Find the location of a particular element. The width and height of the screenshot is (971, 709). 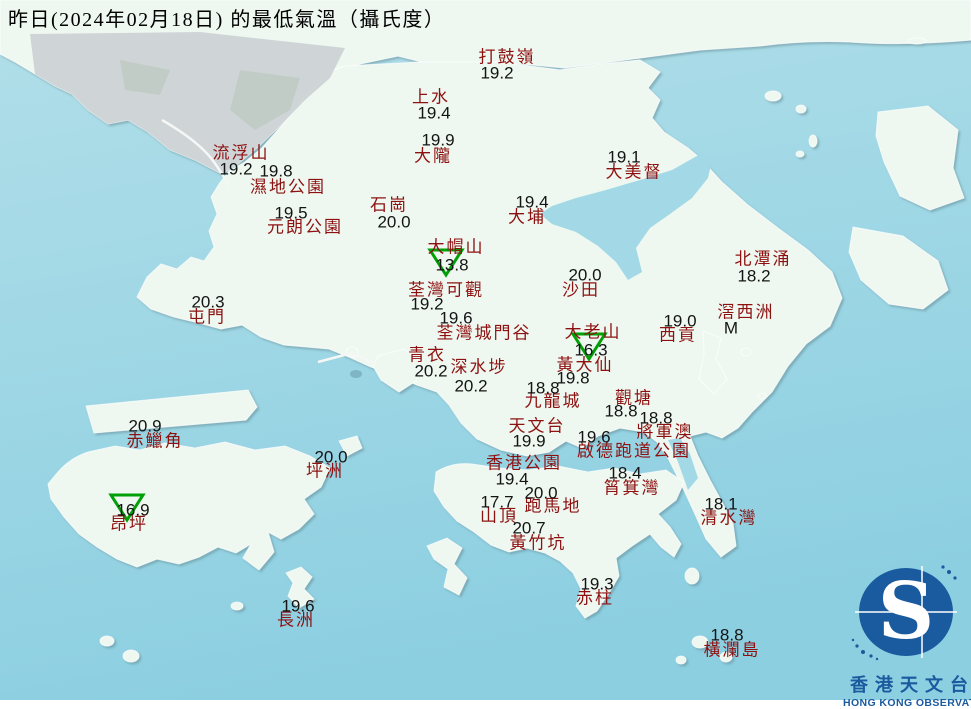

station-value: 18.4 is located at coordinates (625, 473).